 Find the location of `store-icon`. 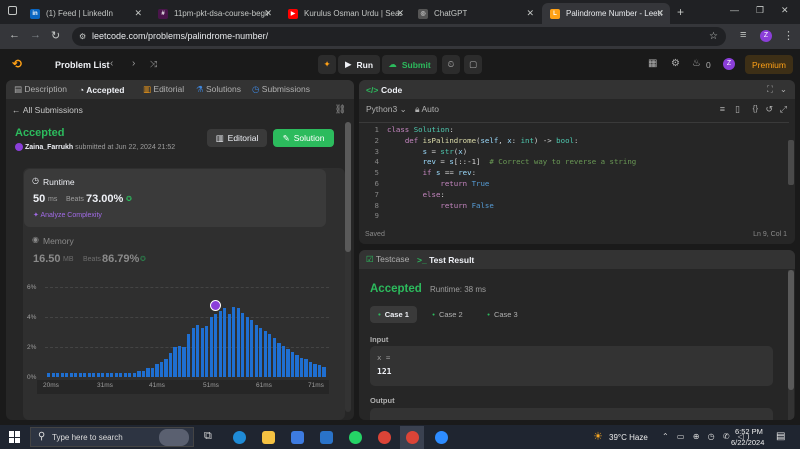

store-icon is located at coordinates (297, 437).